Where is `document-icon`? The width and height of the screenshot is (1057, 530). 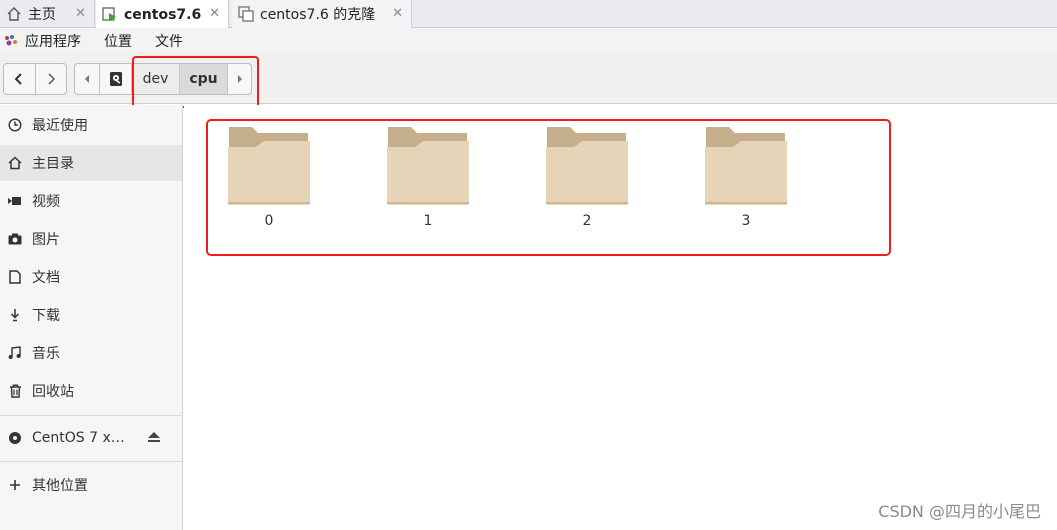
document-icon is located at coordinates (15, 277).